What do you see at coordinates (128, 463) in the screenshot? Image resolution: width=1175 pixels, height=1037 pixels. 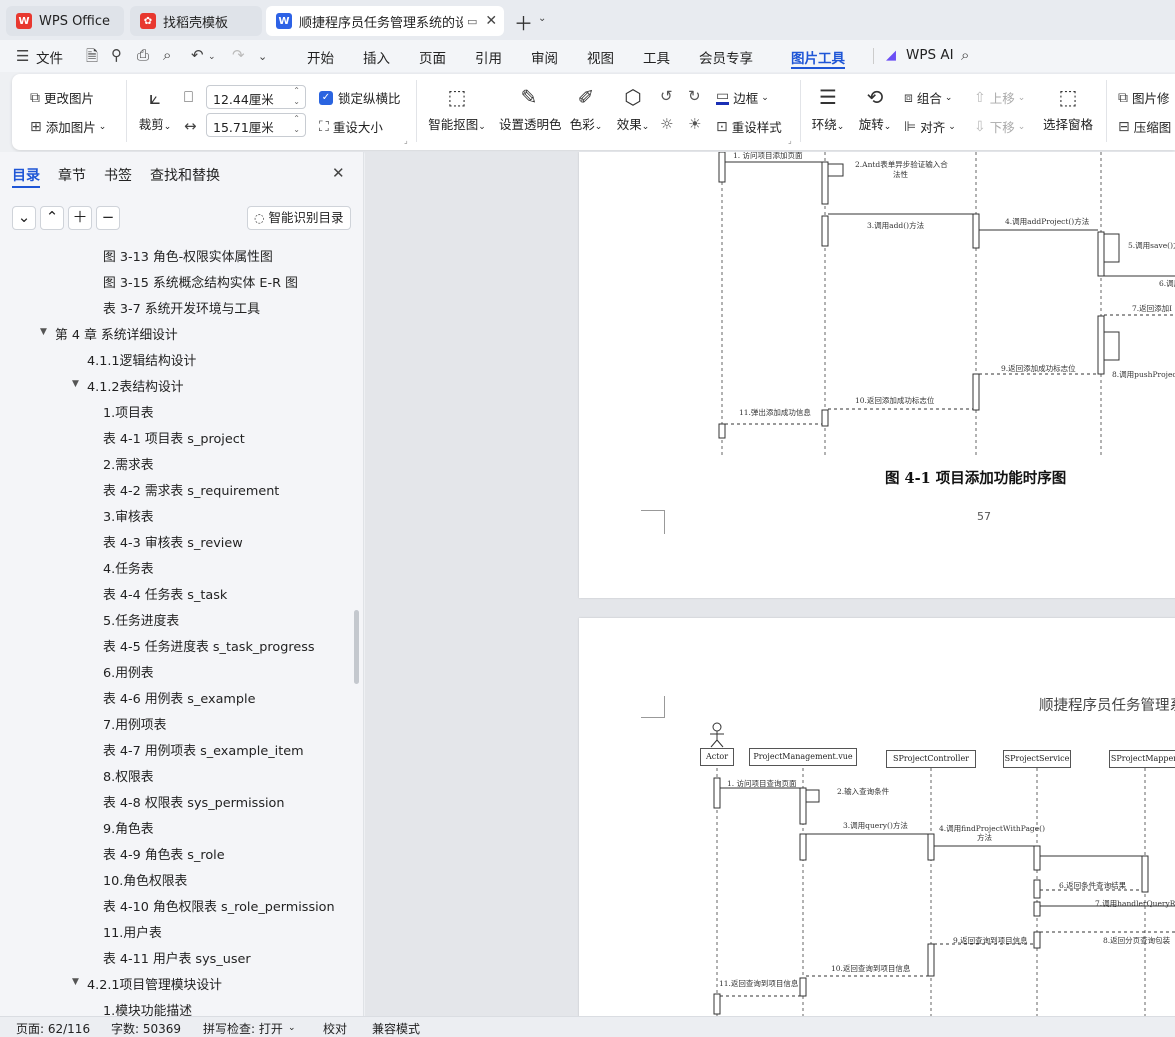 I see `toc-item: 2.需求表` at bounding box center [128, 463].